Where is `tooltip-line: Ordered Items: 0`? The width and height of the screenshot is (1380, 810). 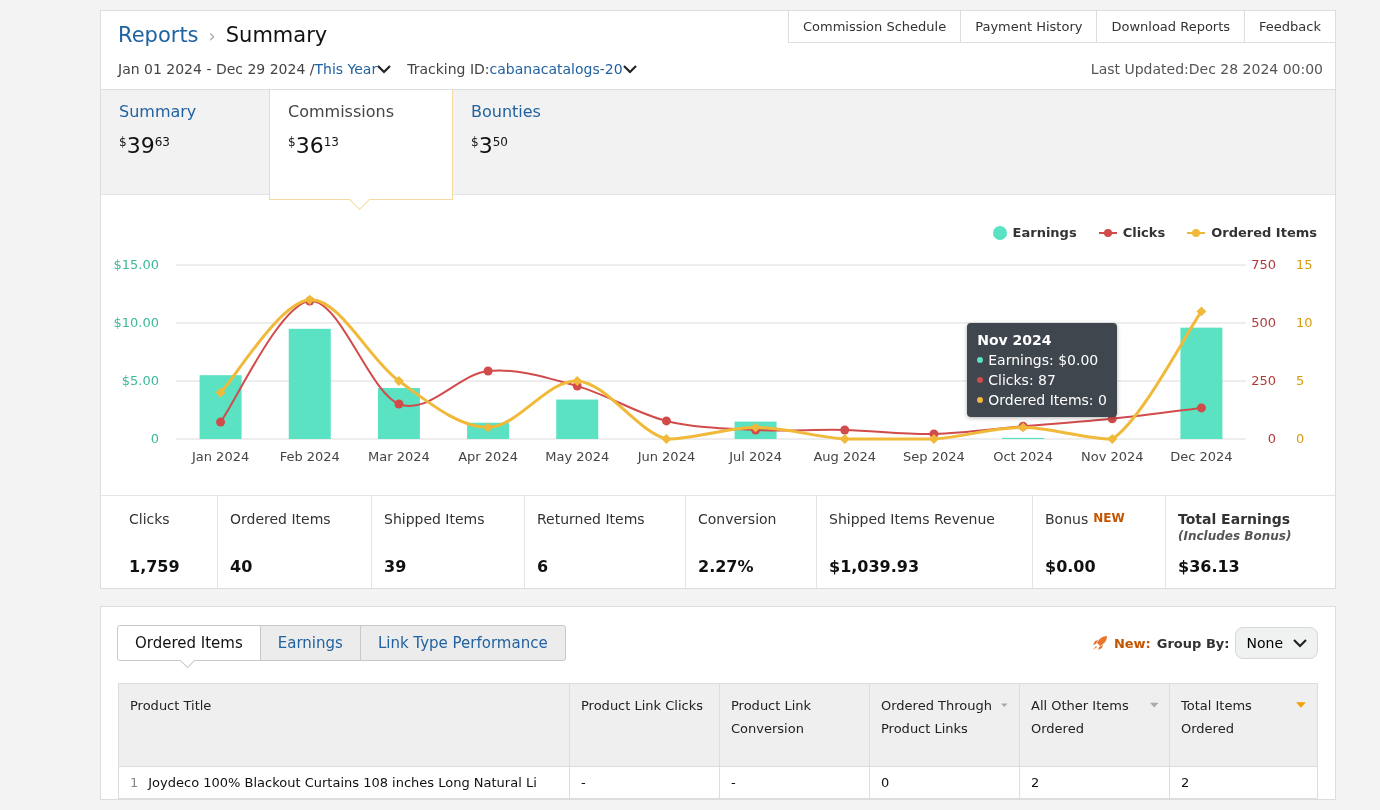
tooltip-line: Ordered Items: 0 is located at coordinates (1042, 400).